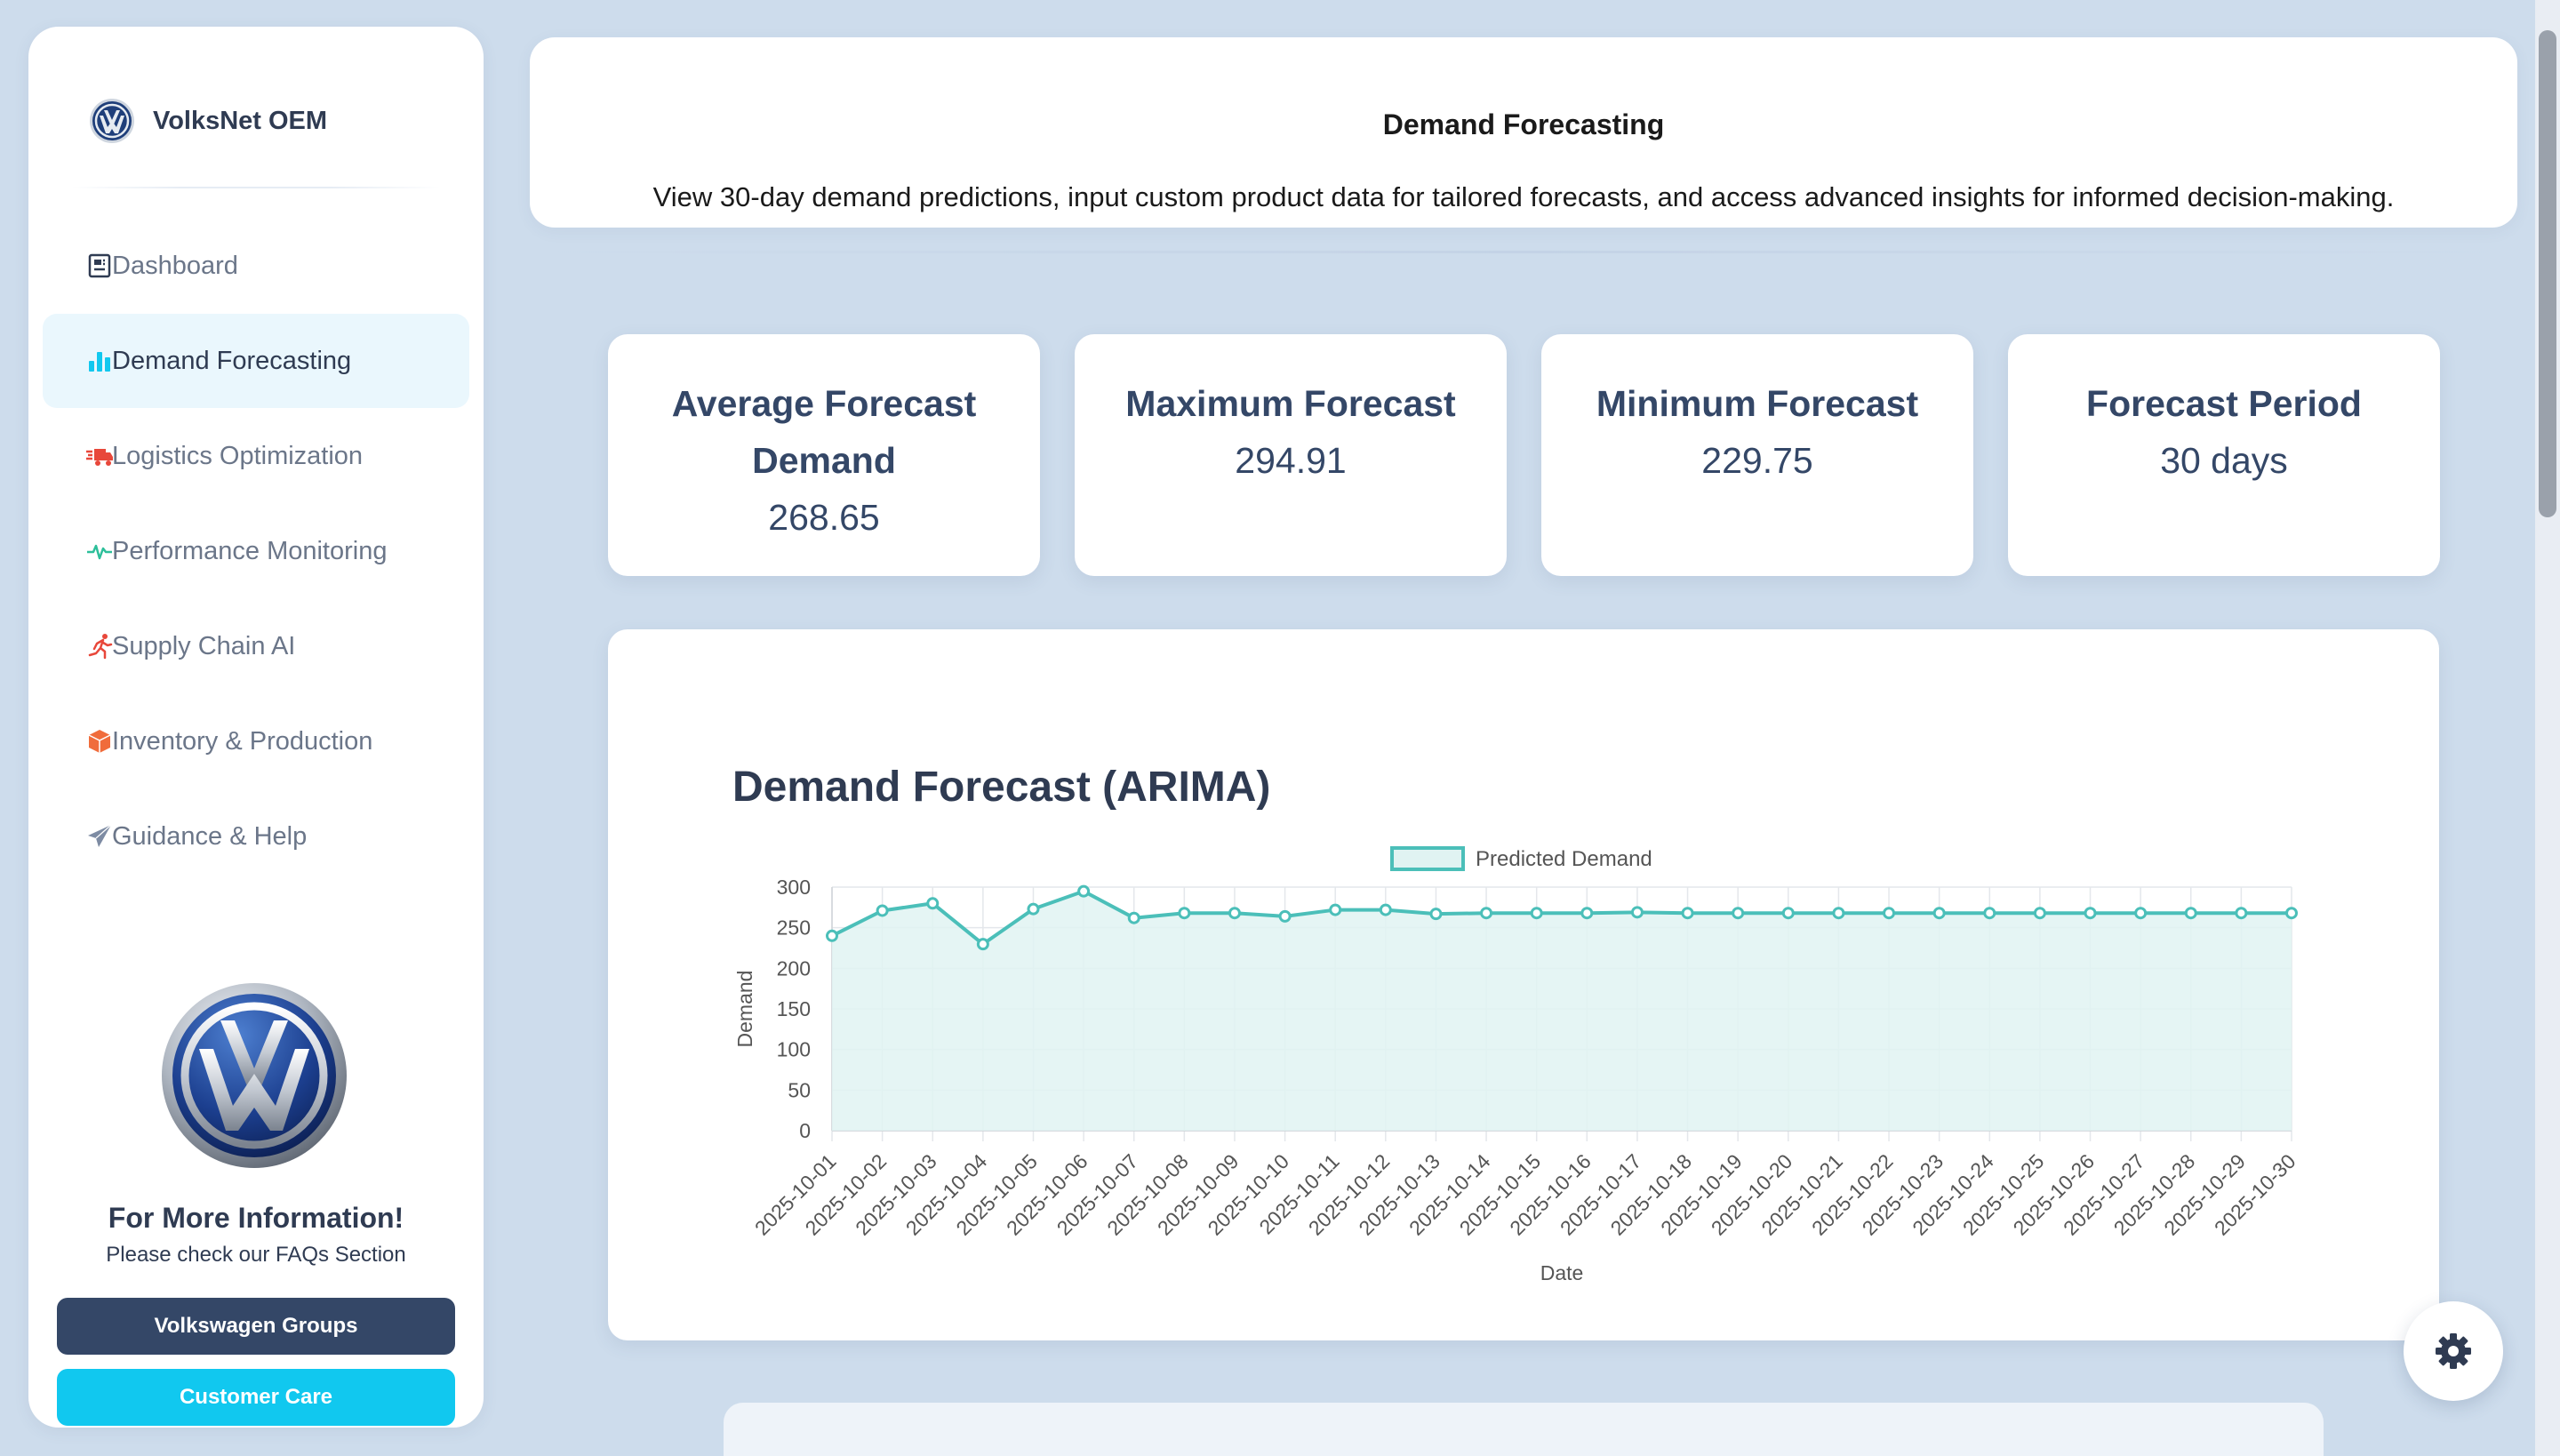 This screenshot has height=1456, width=2560. What do you see at coordinates (1291, 460) in the screenshot?
I see `stat-value: 294.91` at bounding box center [1291, 460].